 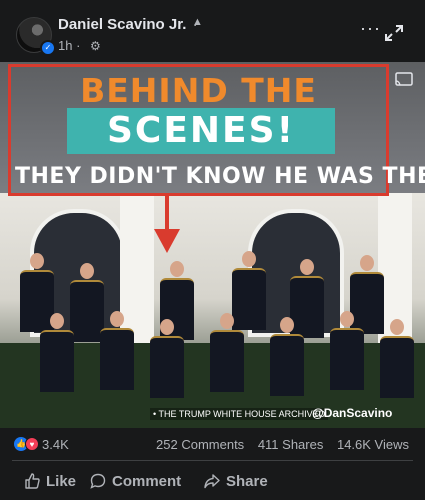 I want to click on more-options-button: ···, so click(x=370, y=28).